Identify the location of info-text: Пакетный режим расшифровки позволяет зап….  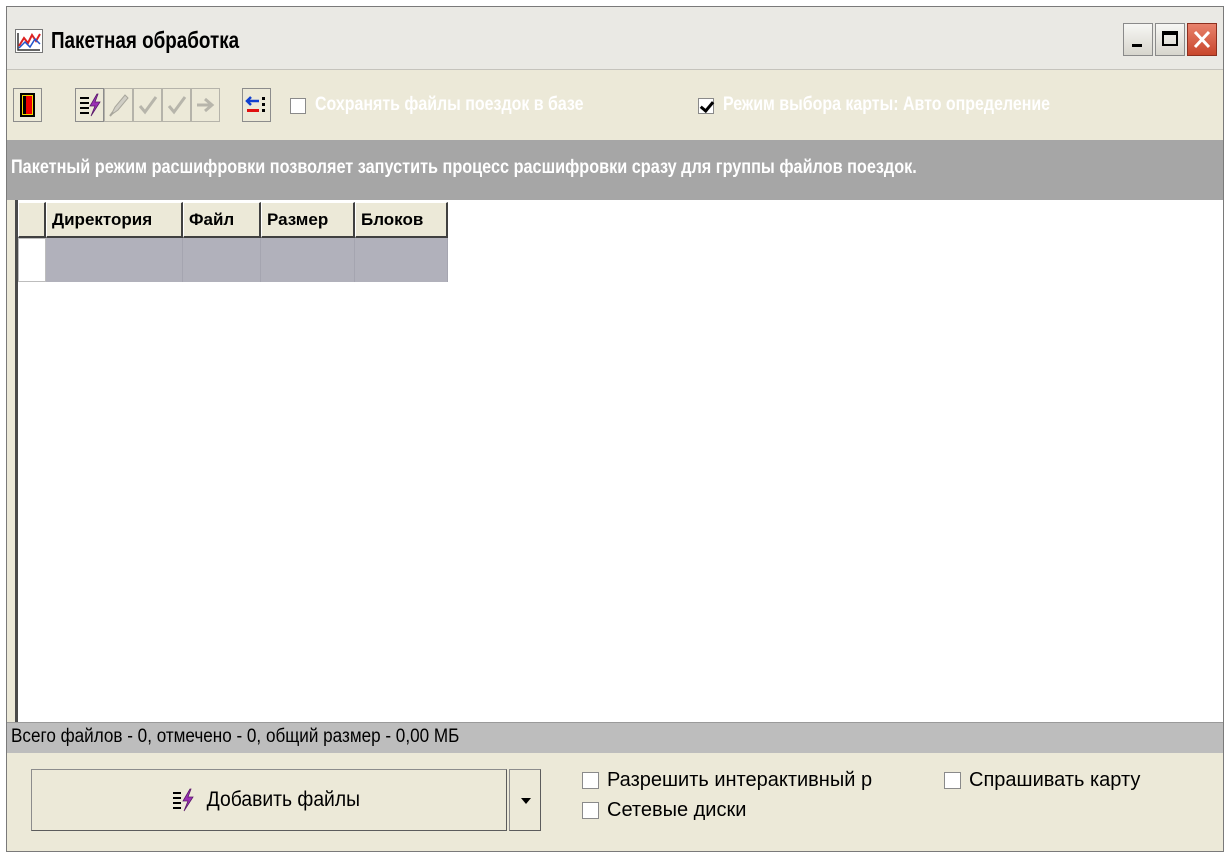
(464, 167).